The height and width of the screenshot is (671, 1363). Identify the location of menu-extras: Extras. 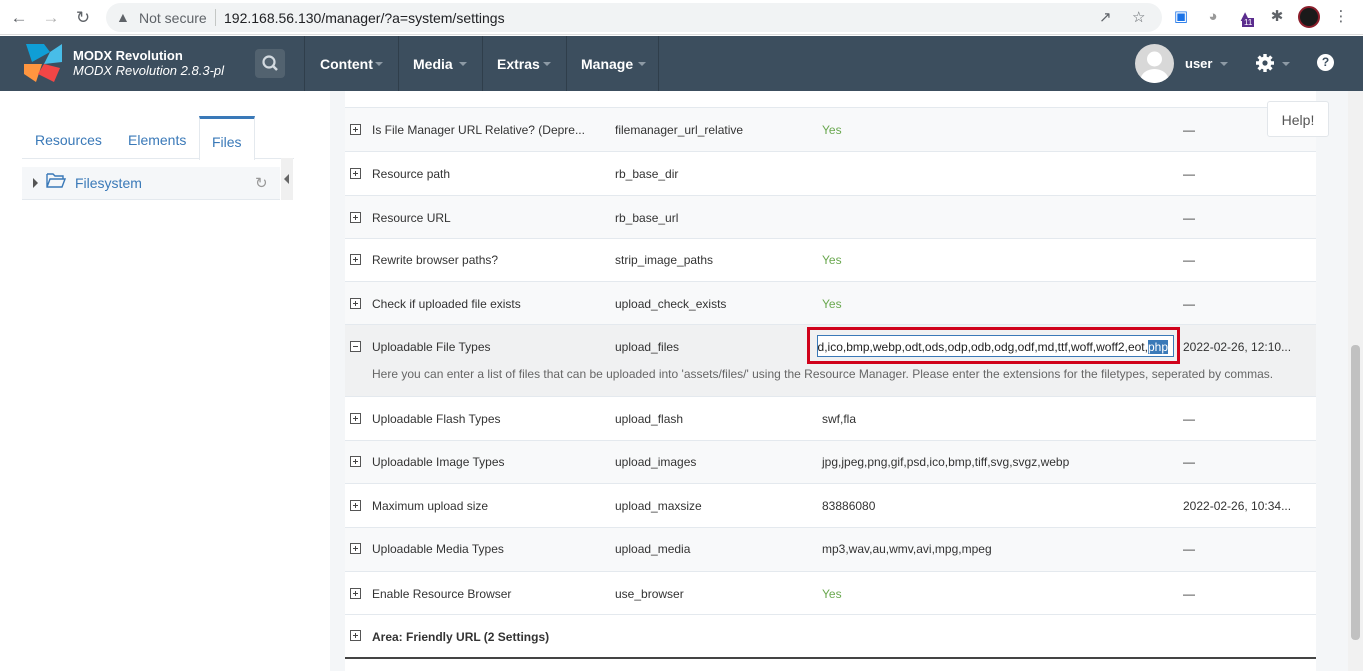
(524, 63).